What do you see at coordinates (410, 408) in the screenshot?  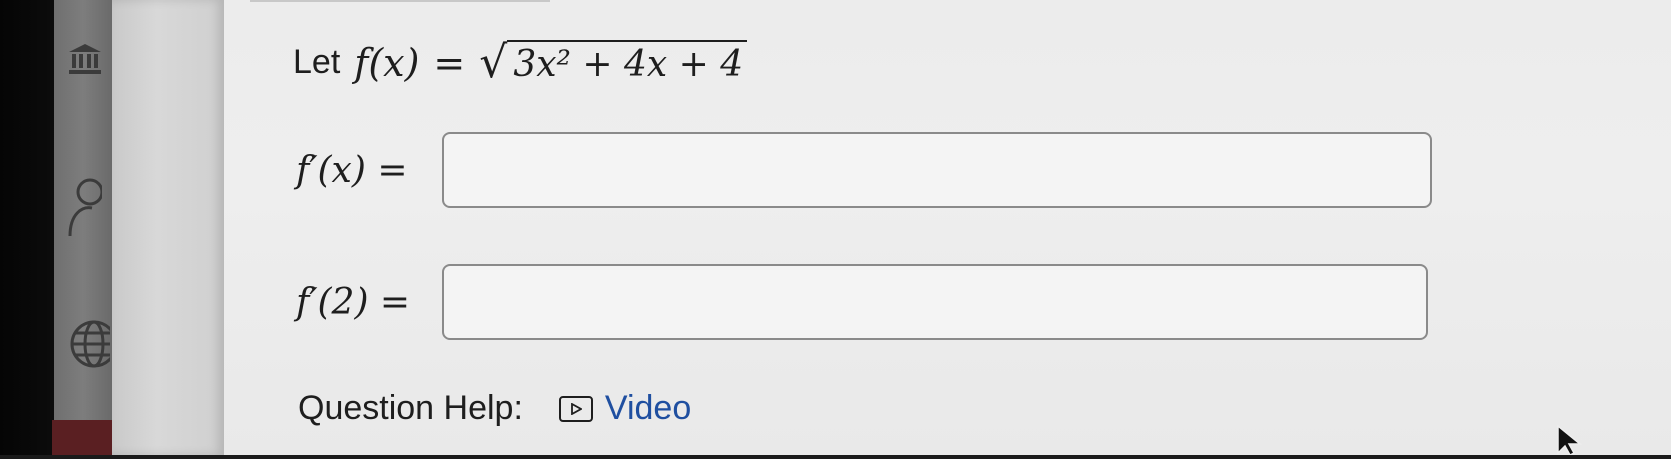 I see `question-help-label: Question Help:` at bounding box center [410, 408].